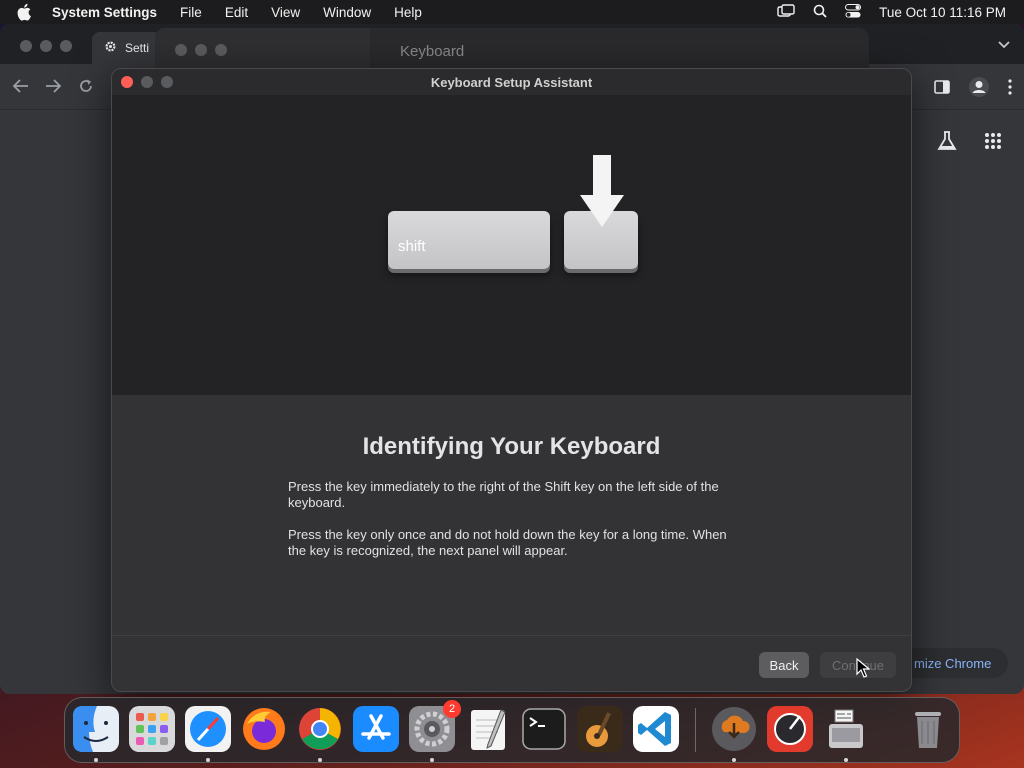 The width and height of the screenshot is (1024, 768). What do you see at coordinates (347, 12) in the screenshot?
I see `menu-window: Window` at bounding box center [347, 12].